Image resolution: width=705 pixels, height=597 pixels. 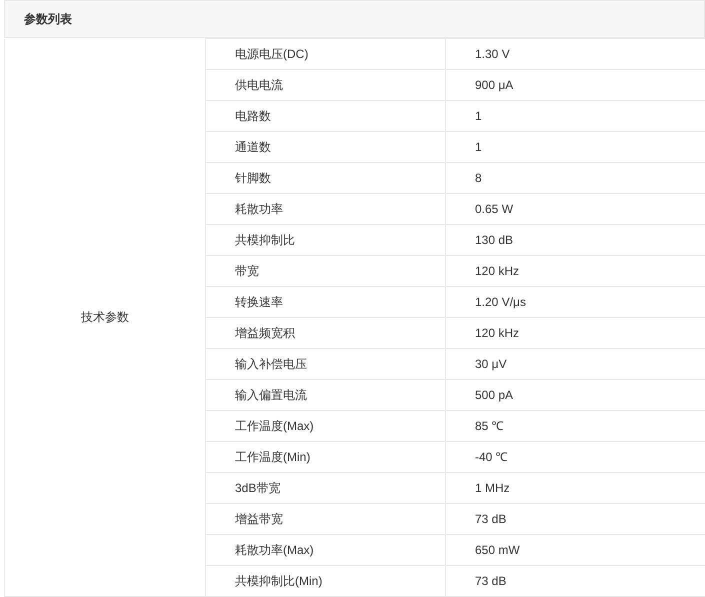 I want to click on table-cell: 输入偏置电流, so click(x=326, y=395).